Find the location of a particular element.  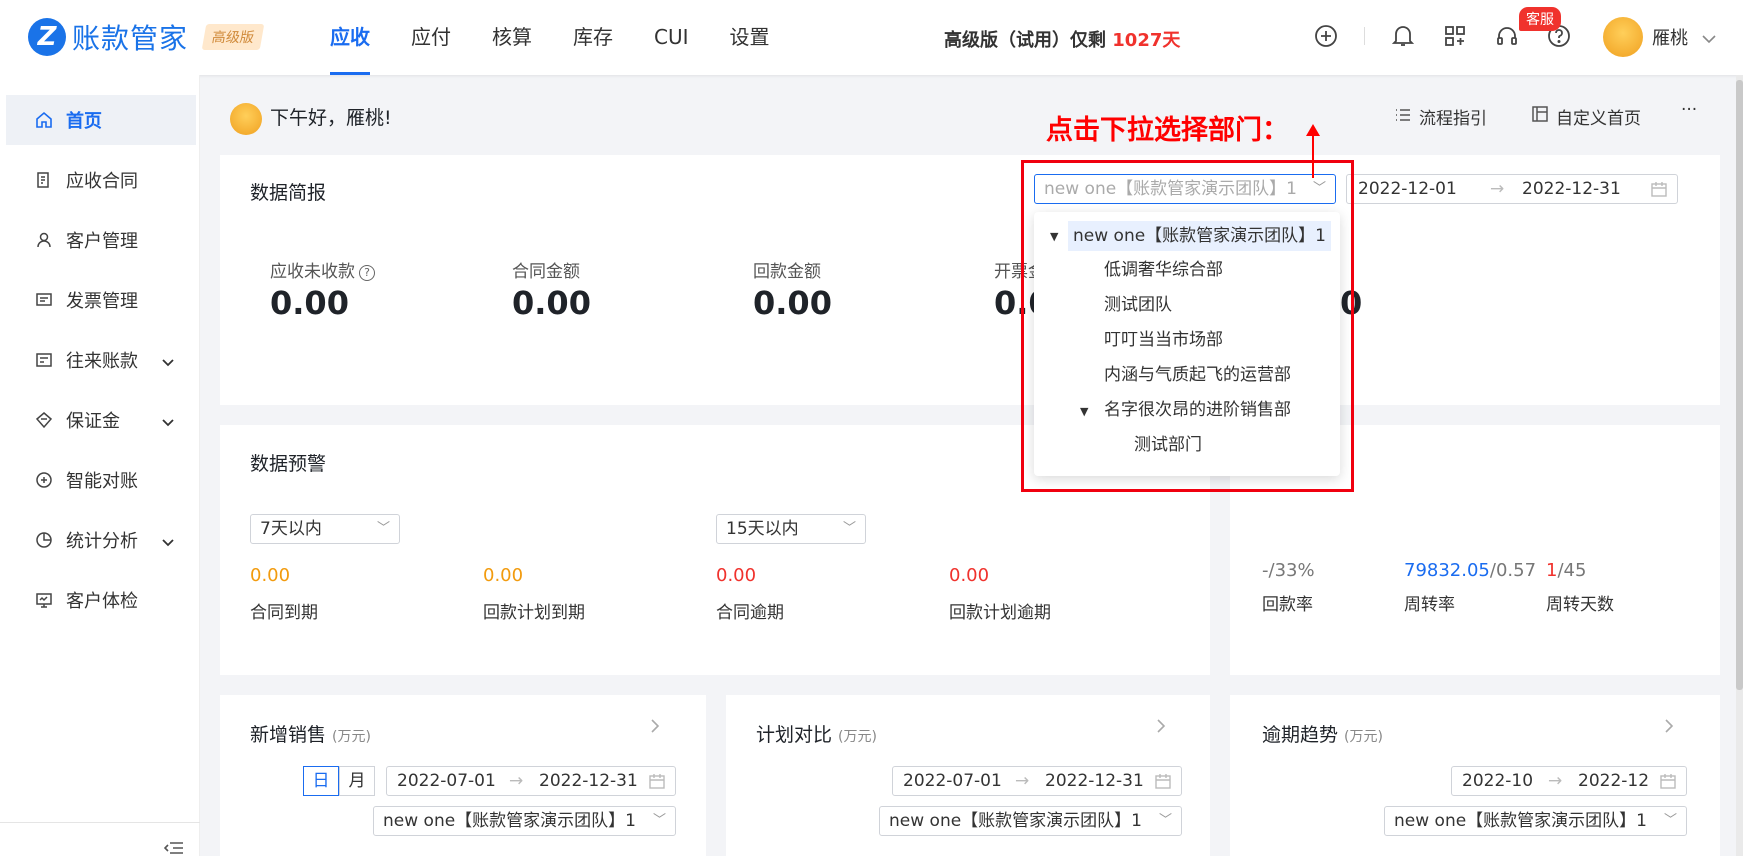

sidebar-item-ledger: 往来账款 is located at coordinates (101, 360).